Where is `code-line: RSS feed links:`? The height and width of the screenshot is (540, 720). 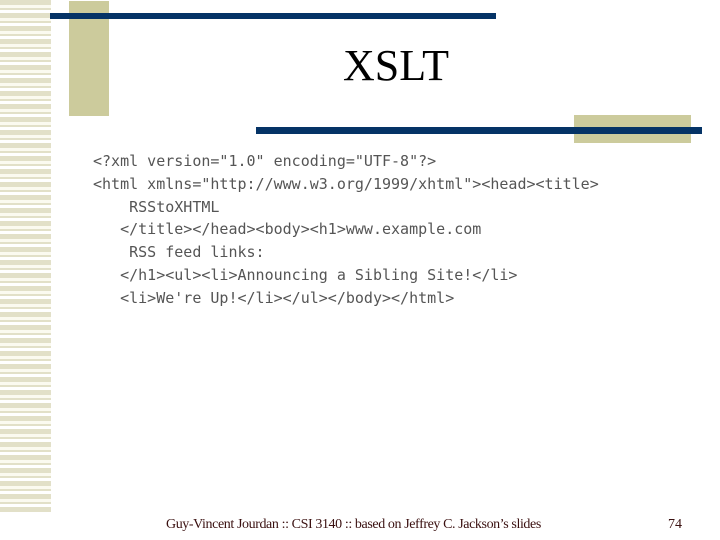
code-line: RSS feed links: is located at coordinates (179, 252).